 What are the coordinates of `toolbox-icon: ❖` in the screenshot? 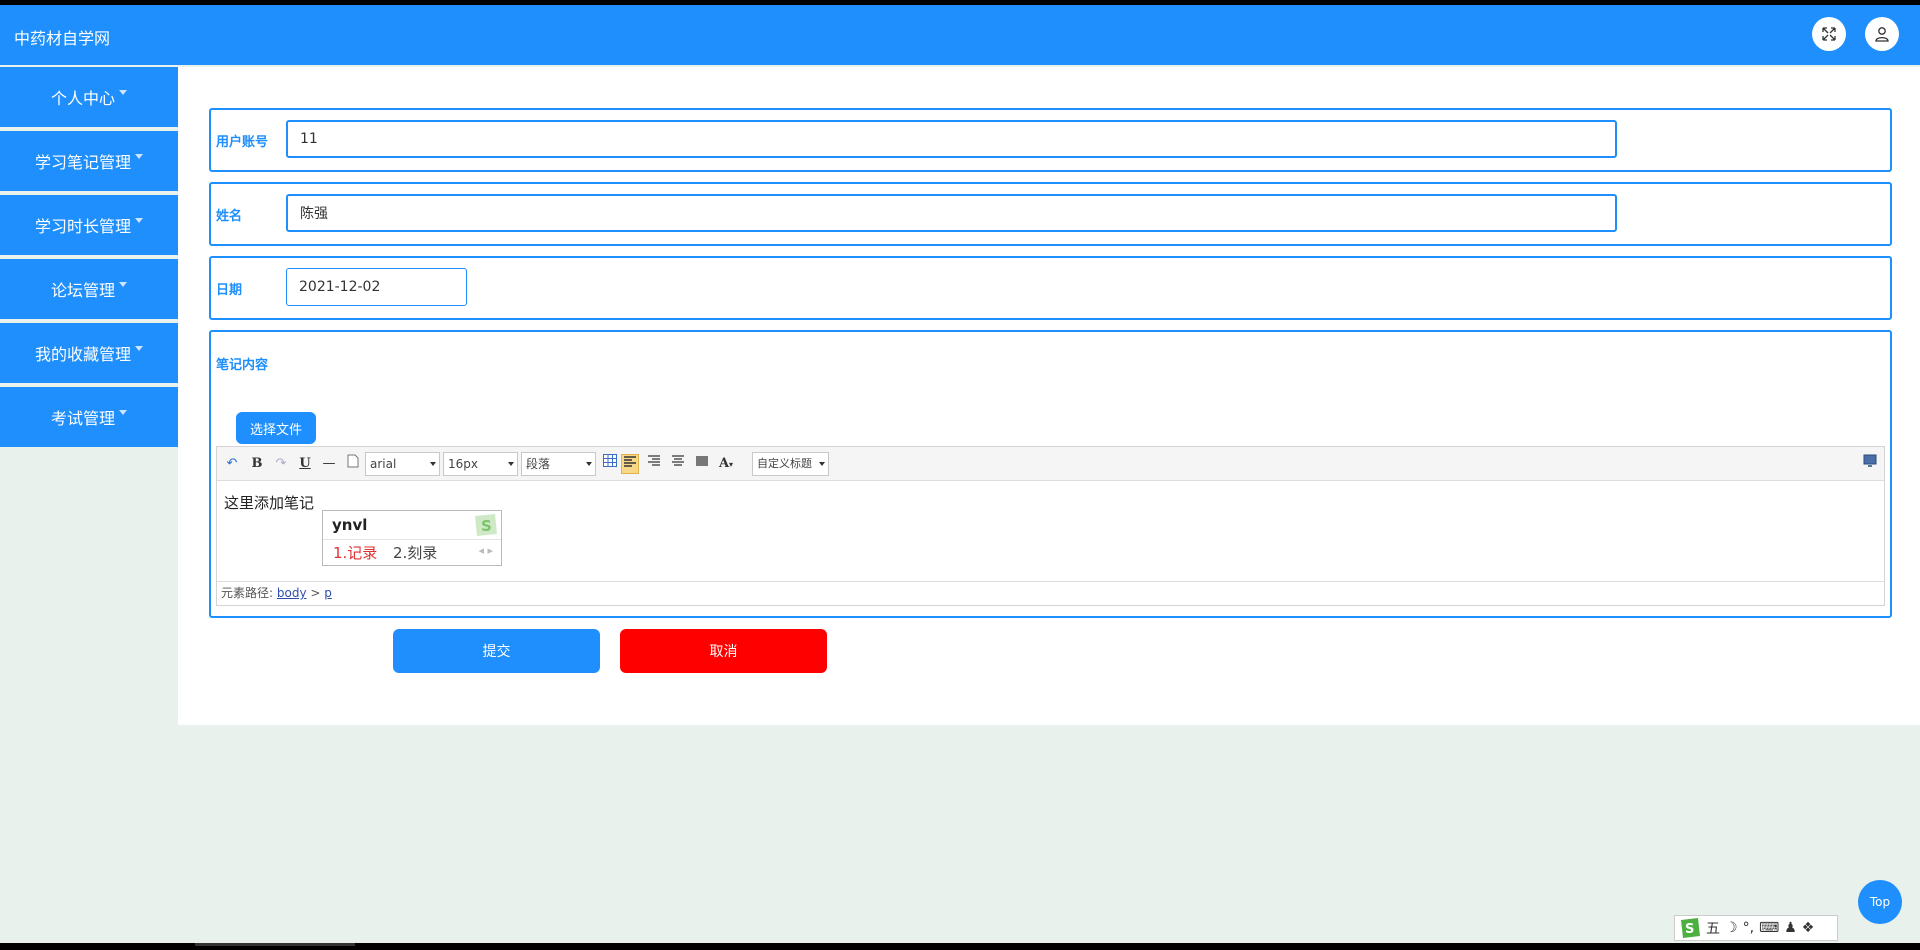 It's located at (1808, 928).